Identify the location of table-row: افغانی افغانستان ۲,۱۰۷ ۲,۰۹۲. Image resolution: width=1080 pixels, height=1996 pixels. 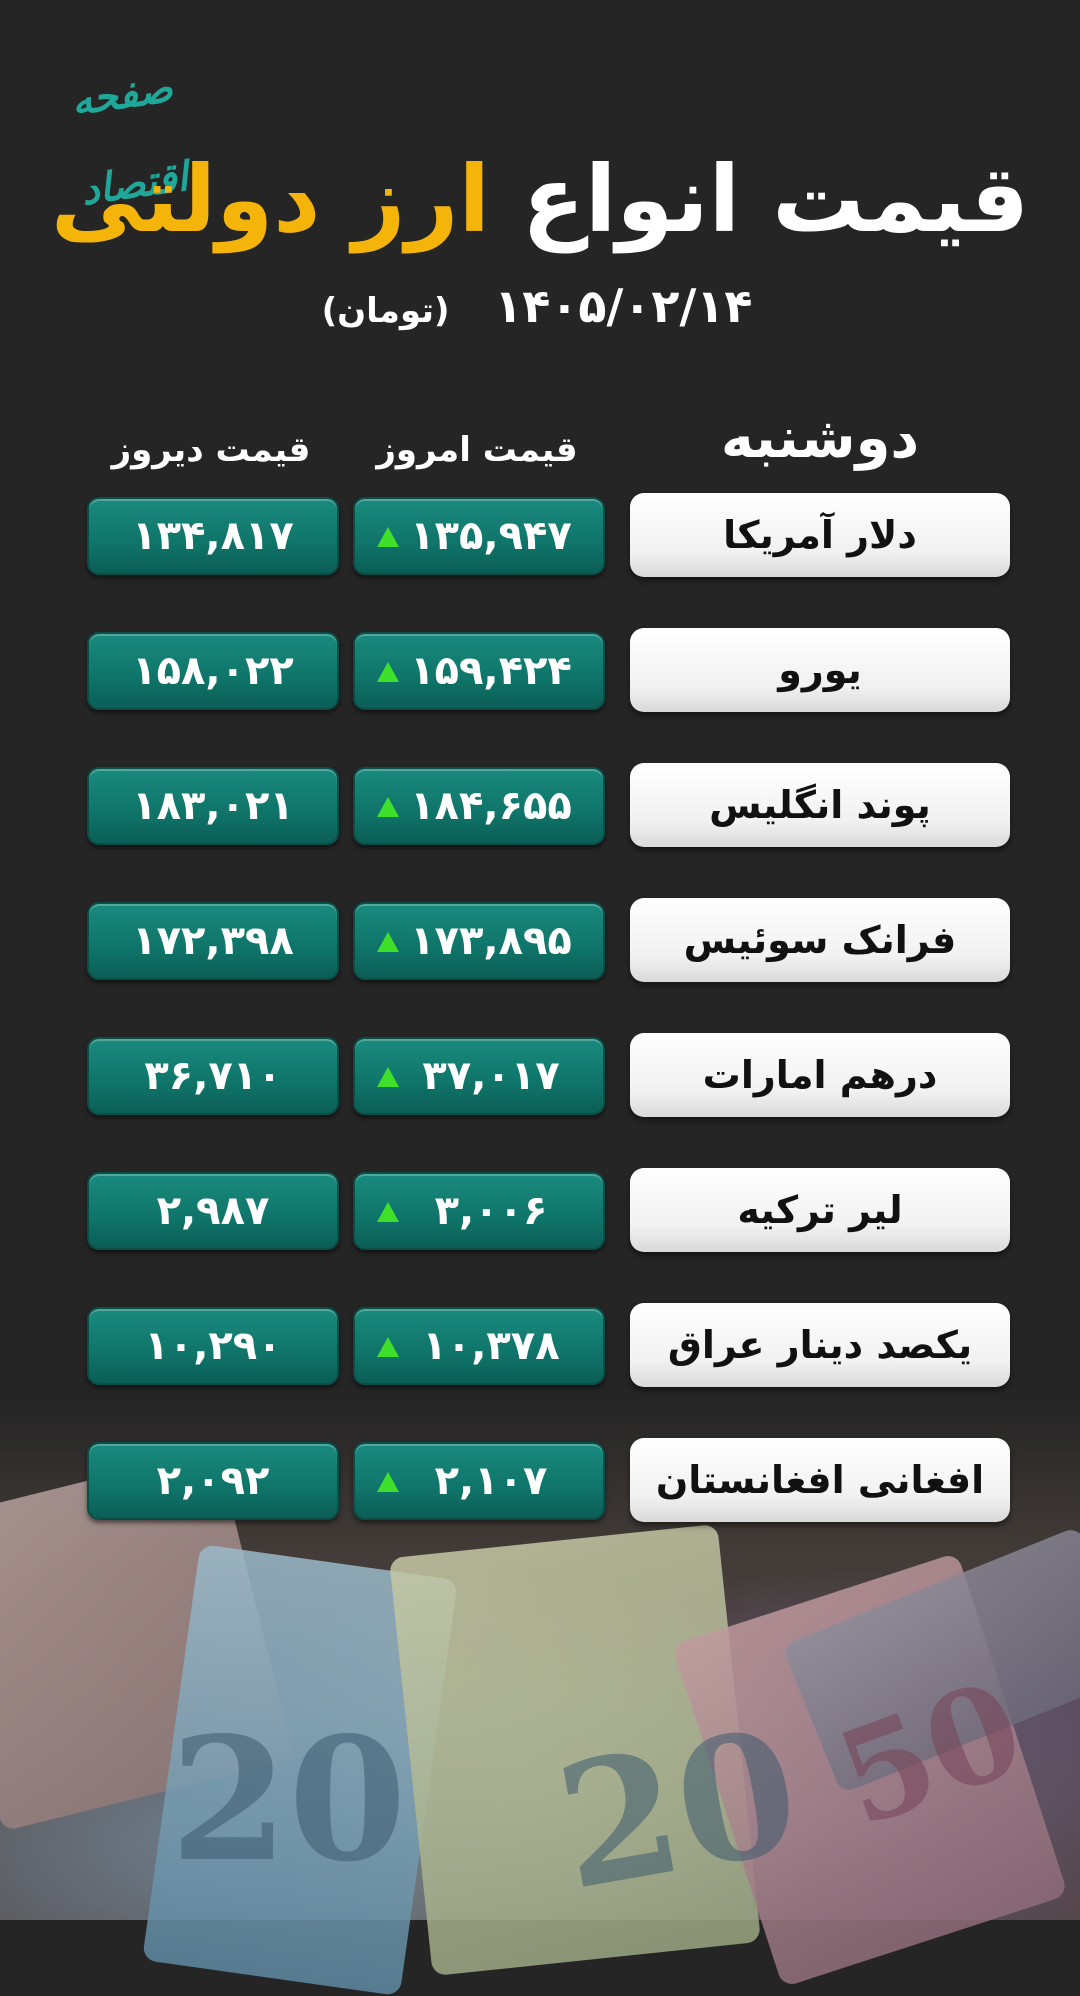
(540, 1483).